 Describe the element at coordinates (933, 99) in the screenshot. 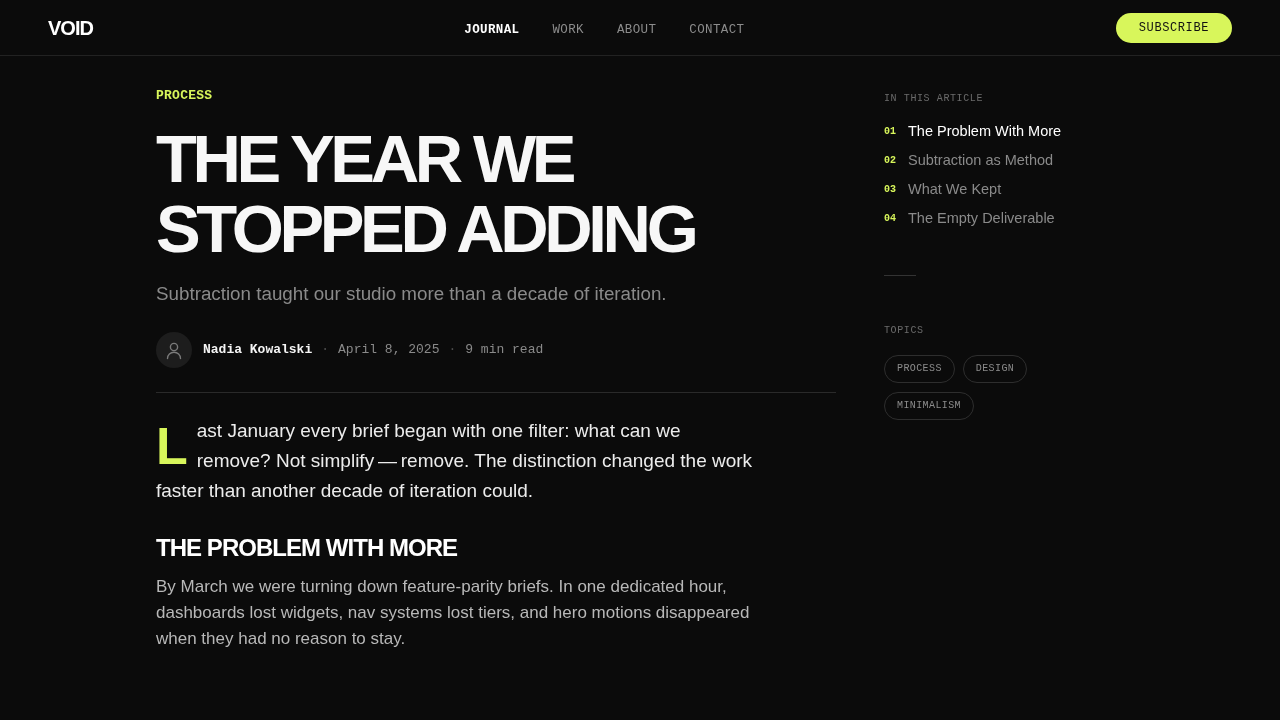

I see `toc-label: IN THIS ARTICLE` at that location.